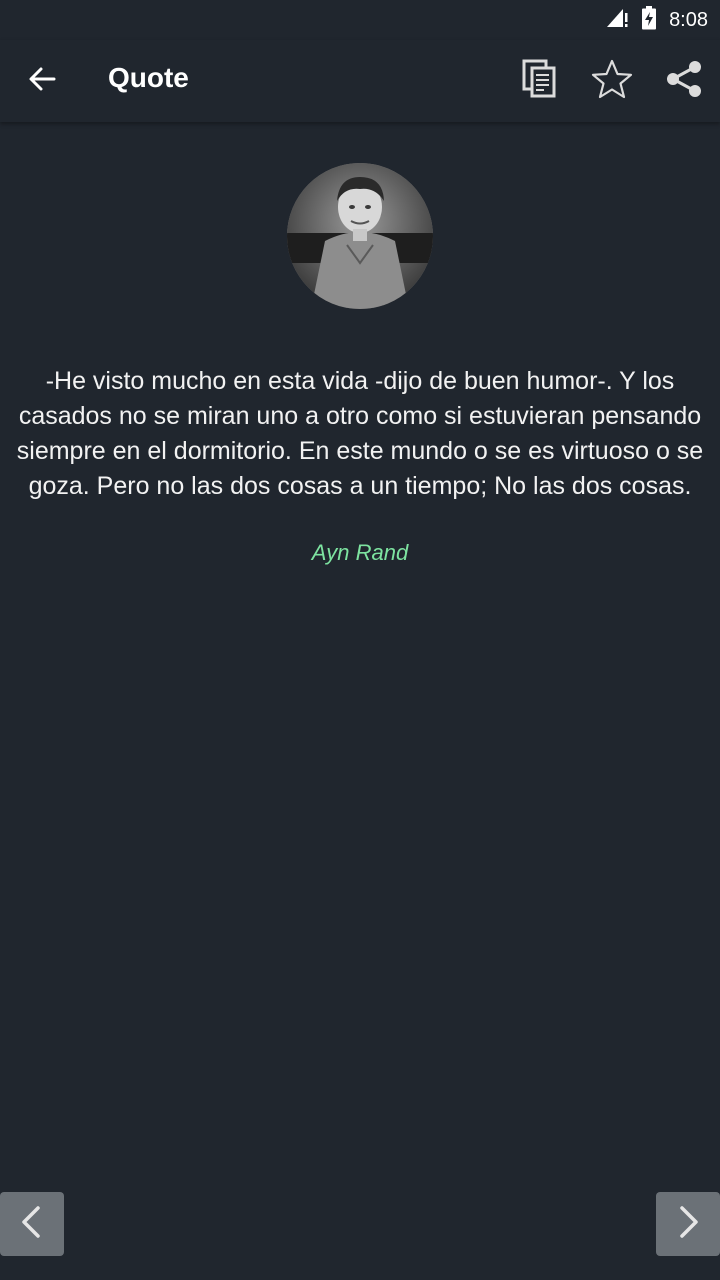  What do you see at coordinates (360, 553) in the screenshot?
I see `quote-author: Ayn Rand` at bounding box center [360, 553].